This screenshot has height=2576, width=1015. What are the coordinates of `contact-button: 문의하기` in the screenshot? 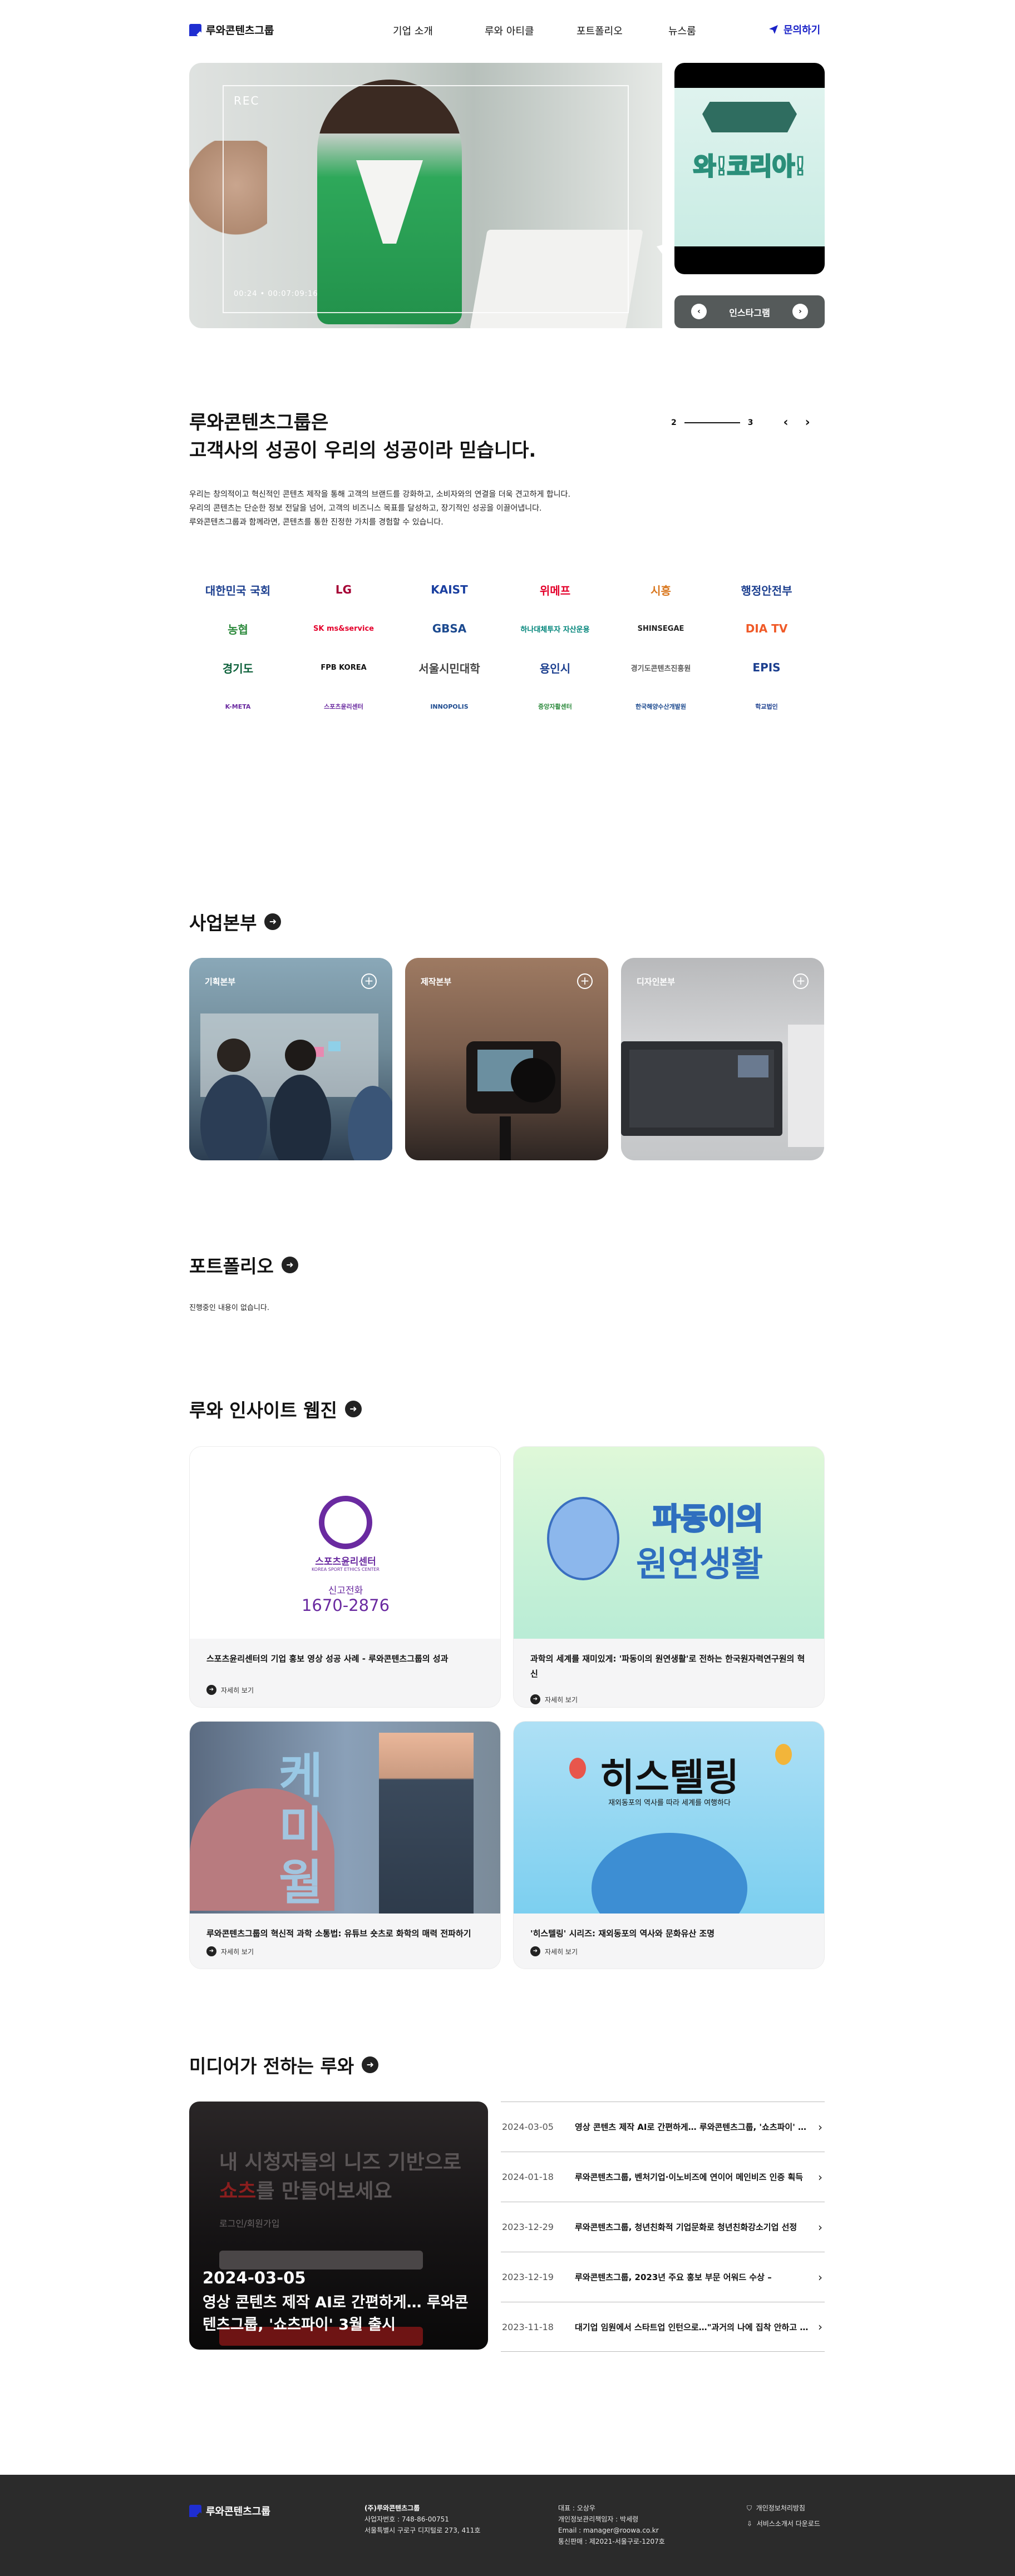 It's located at (794, 29).